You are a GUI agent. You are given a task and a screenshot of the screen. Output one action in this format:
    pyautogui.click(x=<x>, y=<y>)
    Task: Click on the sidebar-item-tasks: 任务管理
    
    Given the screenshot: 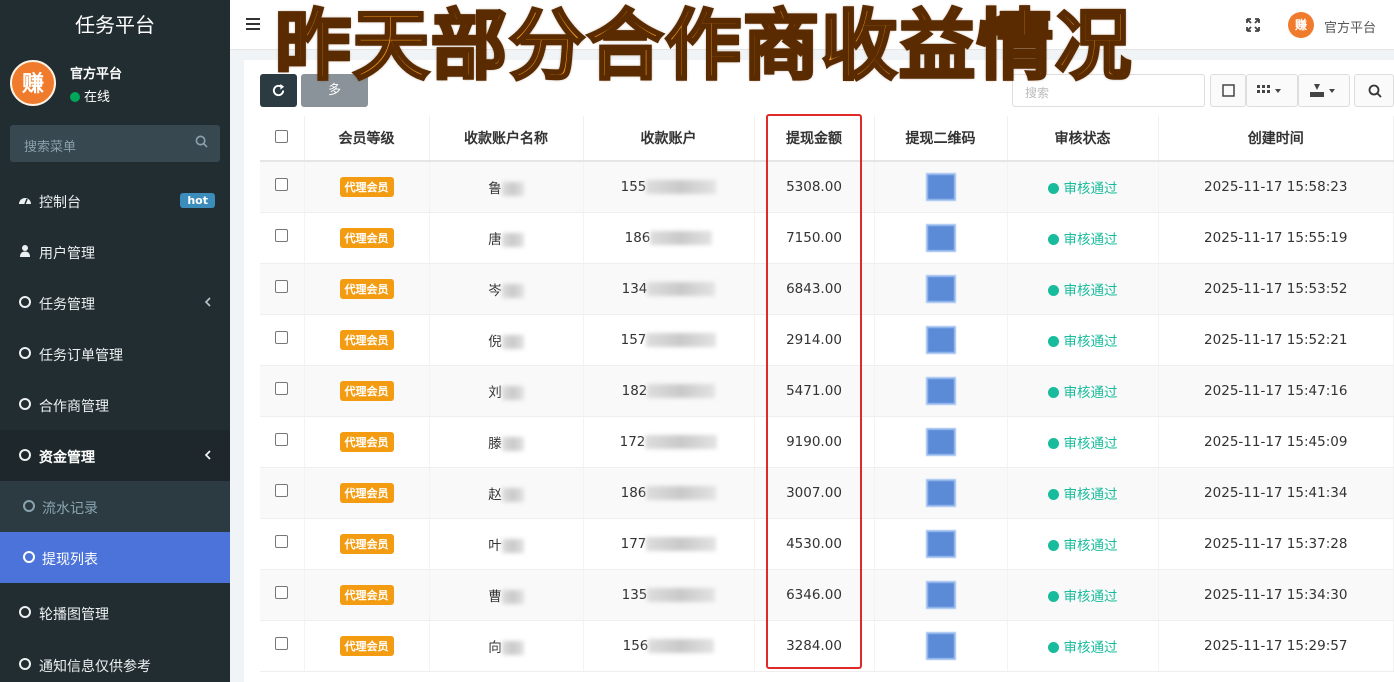 What is the action you would take?
    pyautogui.click(x=115, y=302)
    